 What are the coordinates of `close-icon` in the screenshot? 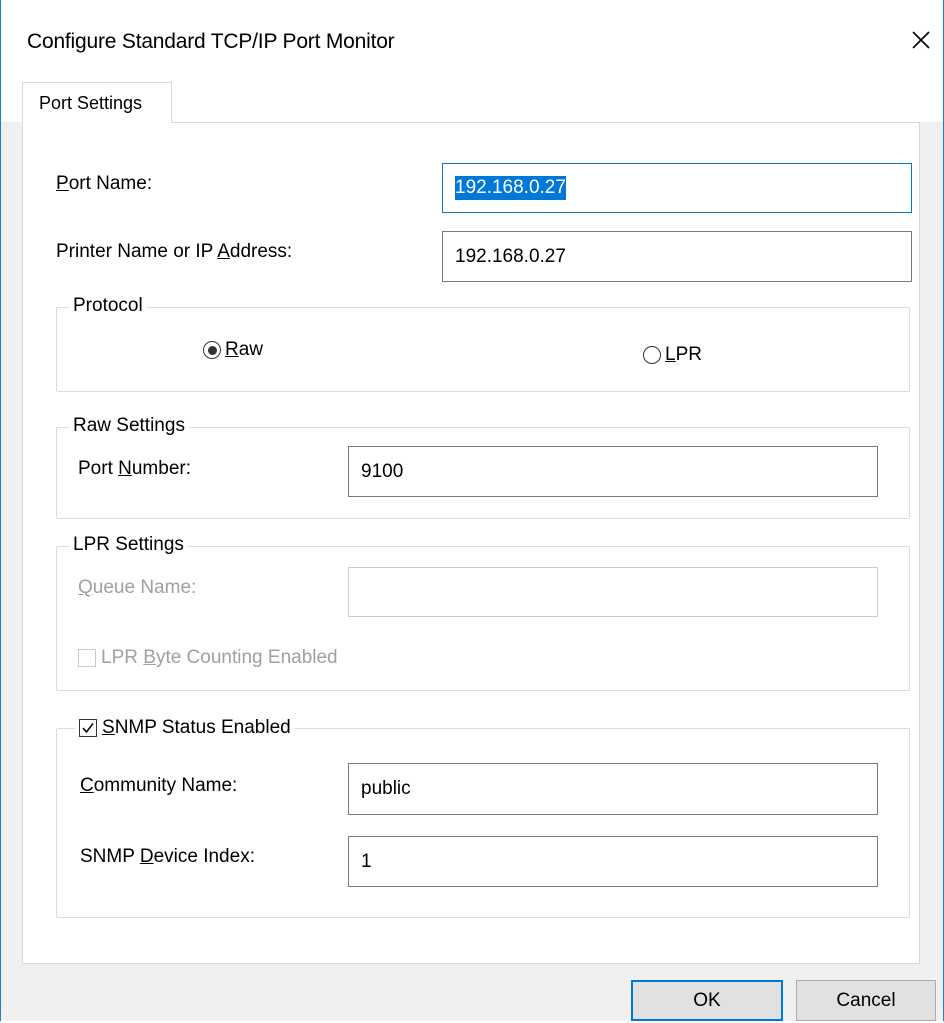 It's located at (921, 40).